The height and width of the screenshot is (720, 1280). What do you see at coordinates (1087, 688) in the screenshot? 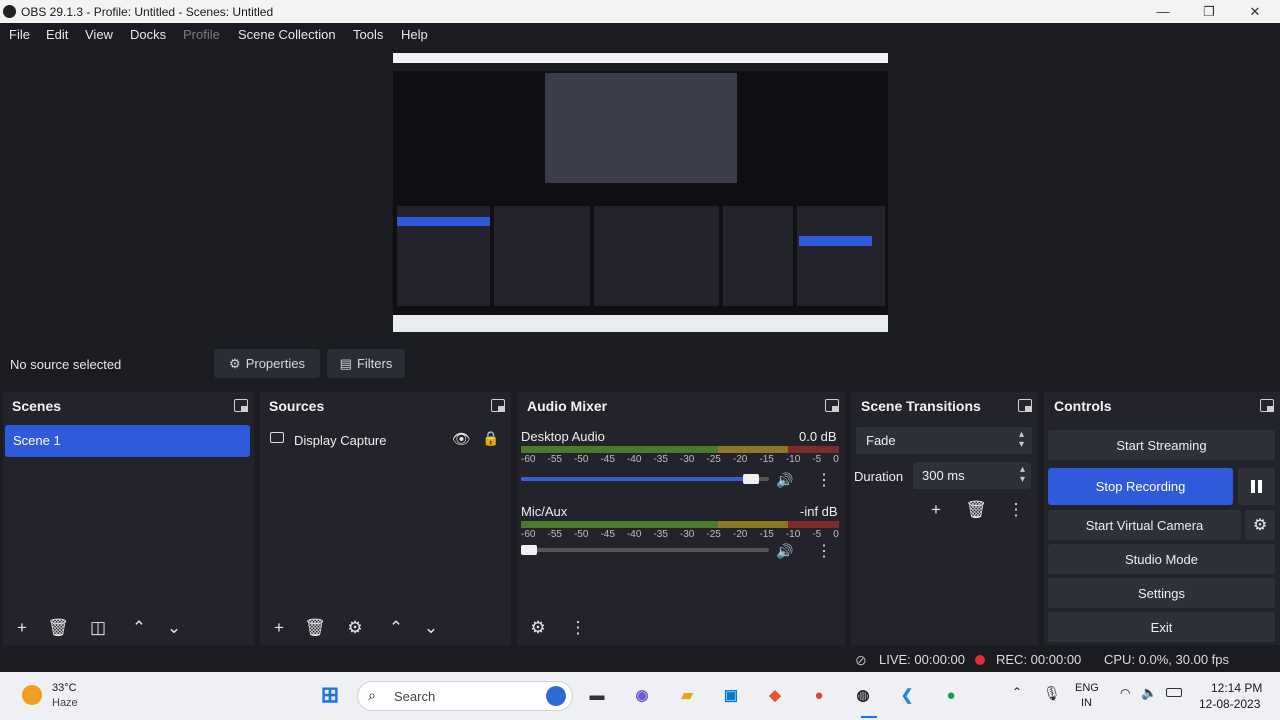
I see `language-top: ENG` at bounding box center [1087, 688].